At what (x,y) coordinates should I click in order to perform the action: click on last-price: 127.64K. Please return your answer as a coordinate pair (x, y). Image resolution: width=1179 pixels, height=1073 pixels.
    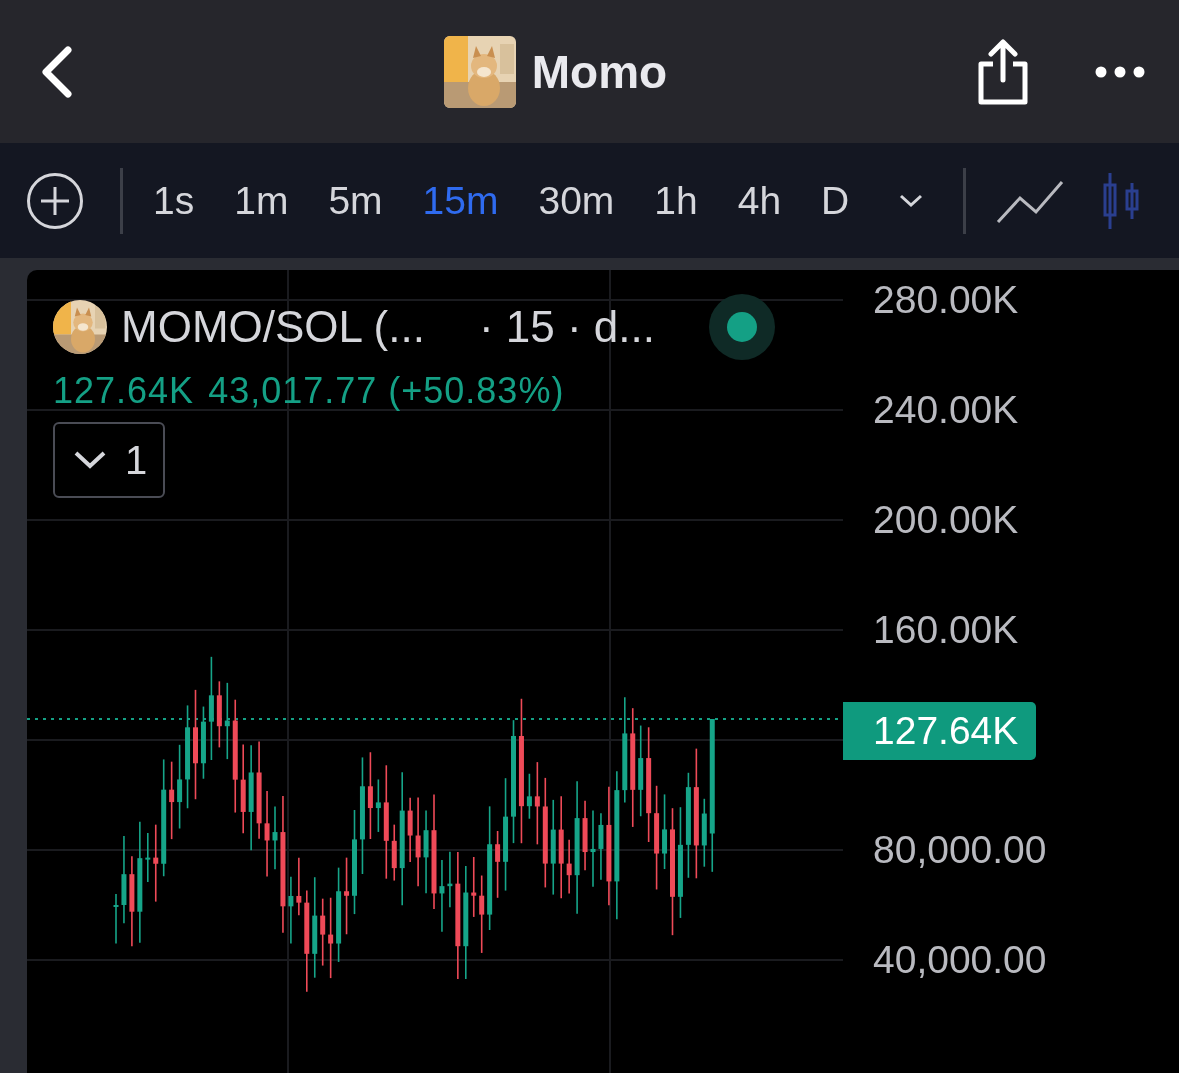
    Looking at the image, I should click on (124, 391).